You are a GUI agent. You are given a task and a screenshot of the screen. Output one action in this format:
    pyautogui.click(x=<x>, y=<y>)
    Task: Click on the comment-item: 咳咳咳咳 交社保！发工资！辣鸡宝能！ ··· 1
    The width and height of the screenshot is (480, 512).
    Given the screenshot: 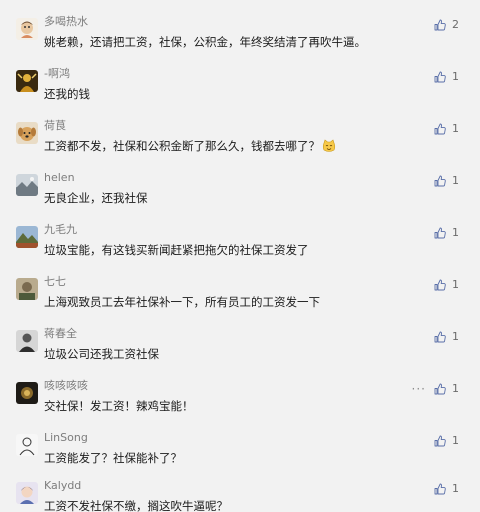 What is the action you would take?
    pyautogui.click(x=240, y=404)
    